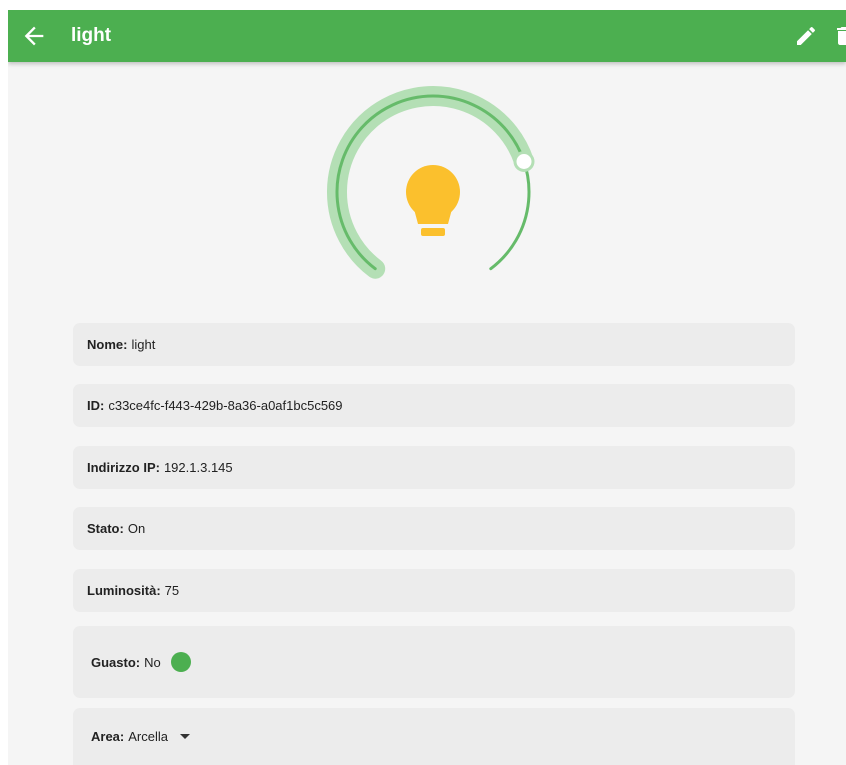 The width and height of the screenshot is (846, 765). What do you see at coordinates (434, 590) in the screenshot?
I see `brightness-field-card: Luminosità: 75` at bounding box center [434, 590].